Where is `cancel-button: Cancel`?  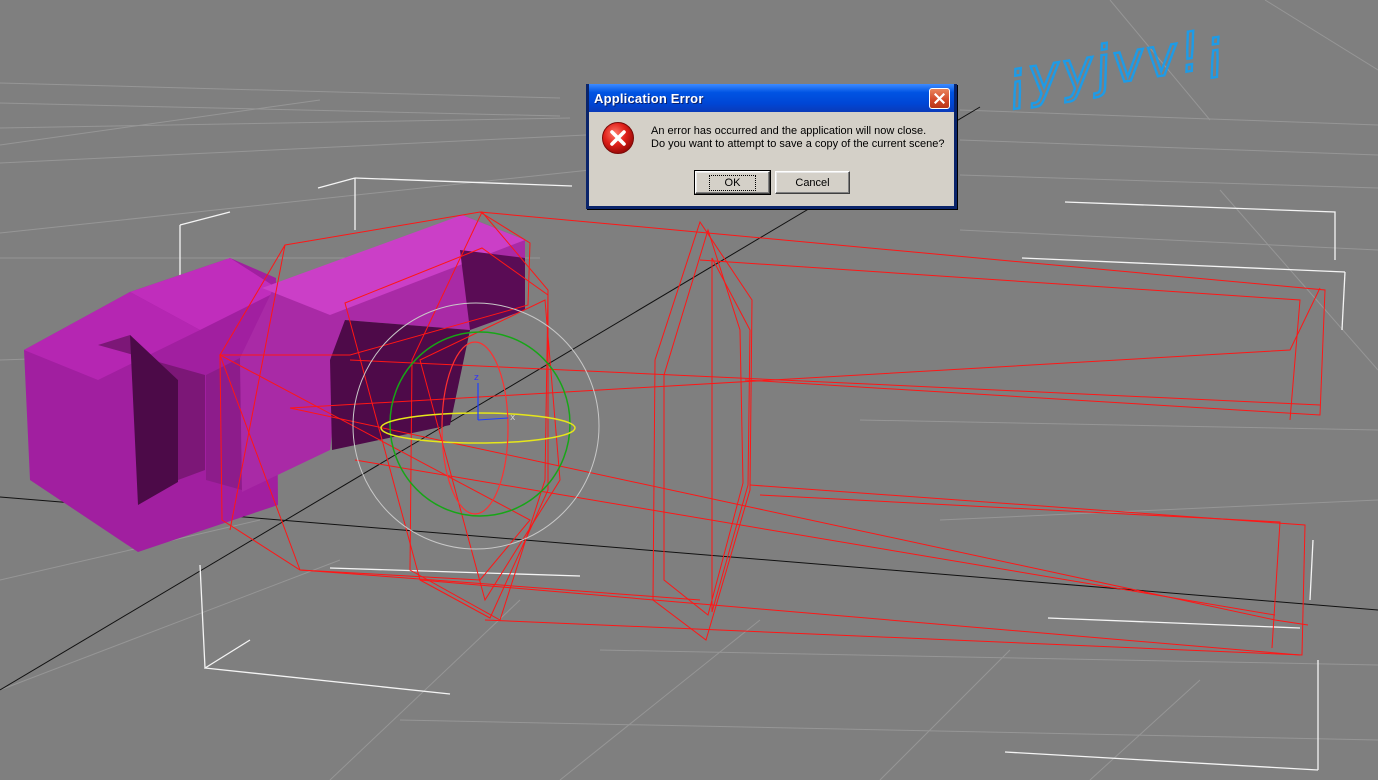 cancel-button: Cancel is located at coordinates (812, 182).